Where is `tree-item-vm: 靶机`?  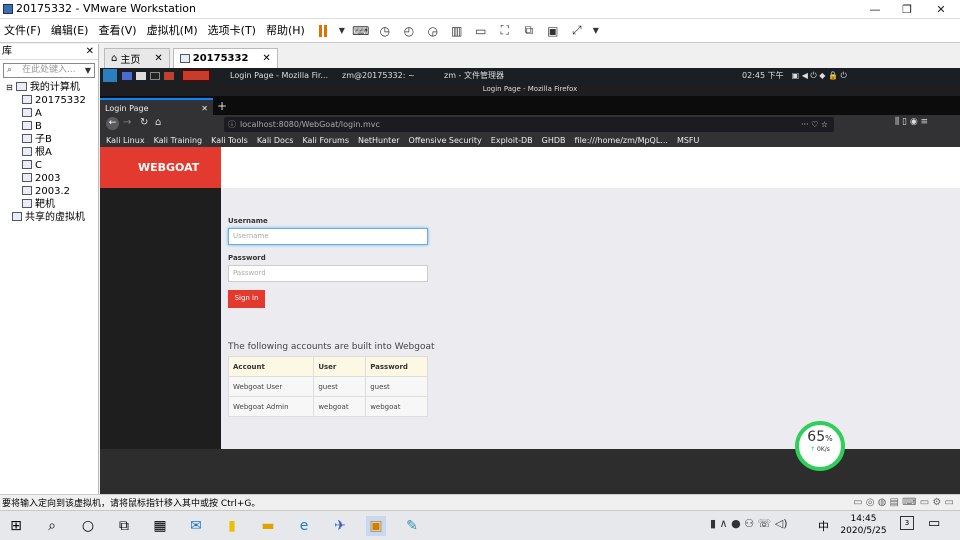
tree-item-vm: 靶机 is located at coordinates (52, 204).